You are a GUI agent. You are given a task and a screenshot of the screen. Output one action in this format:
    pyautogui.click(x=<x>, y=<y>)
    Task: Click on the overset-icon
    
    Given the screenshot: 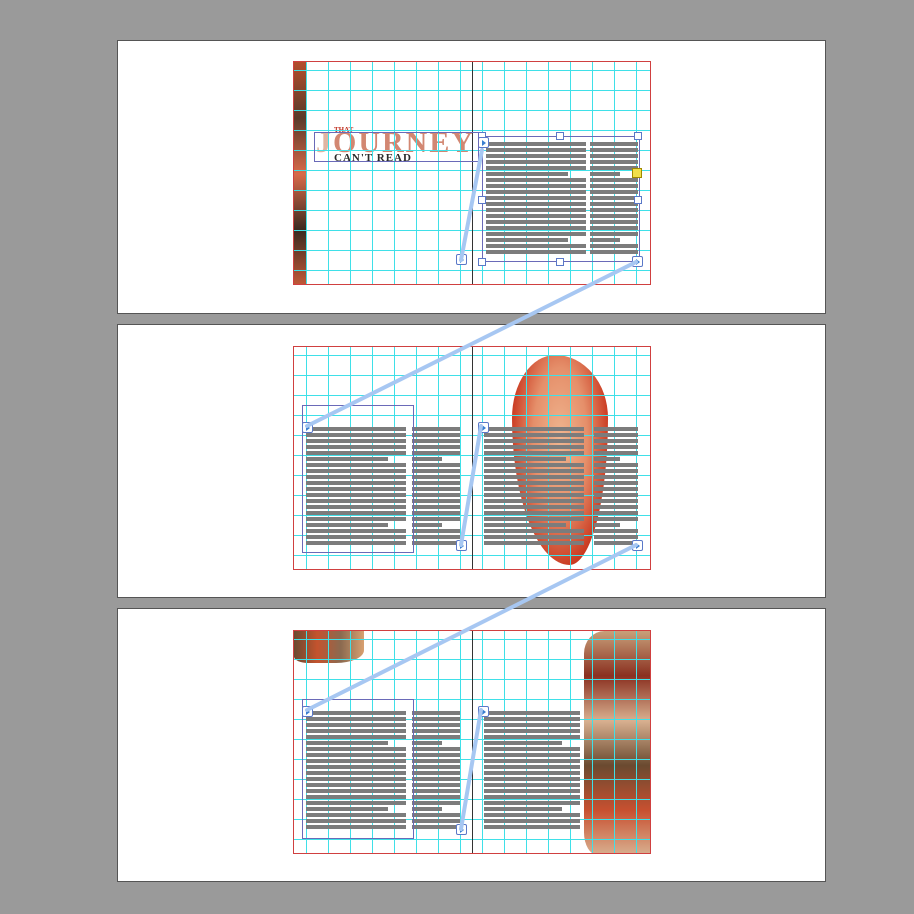 What is the action you would take?
    pyautogui.click(x=637, y=173)
    